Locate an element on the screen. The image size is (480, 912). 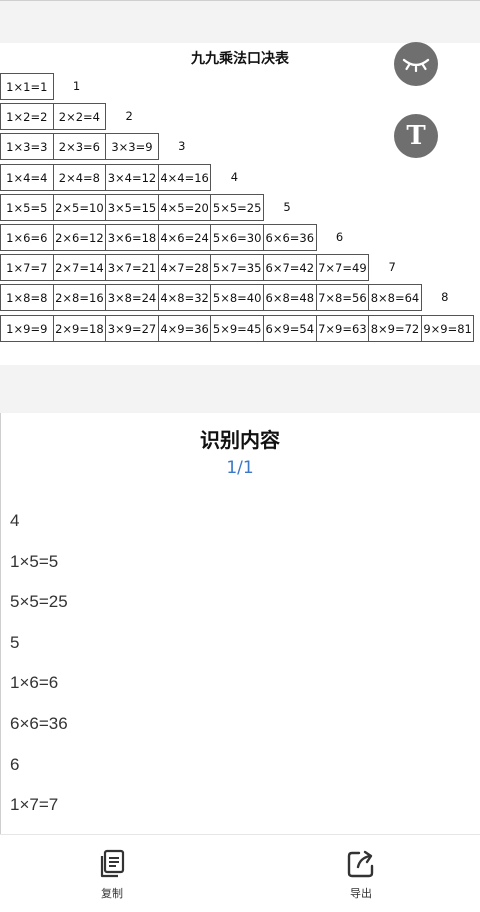
copy-label: 复制 is located at coordinates (112, 893).